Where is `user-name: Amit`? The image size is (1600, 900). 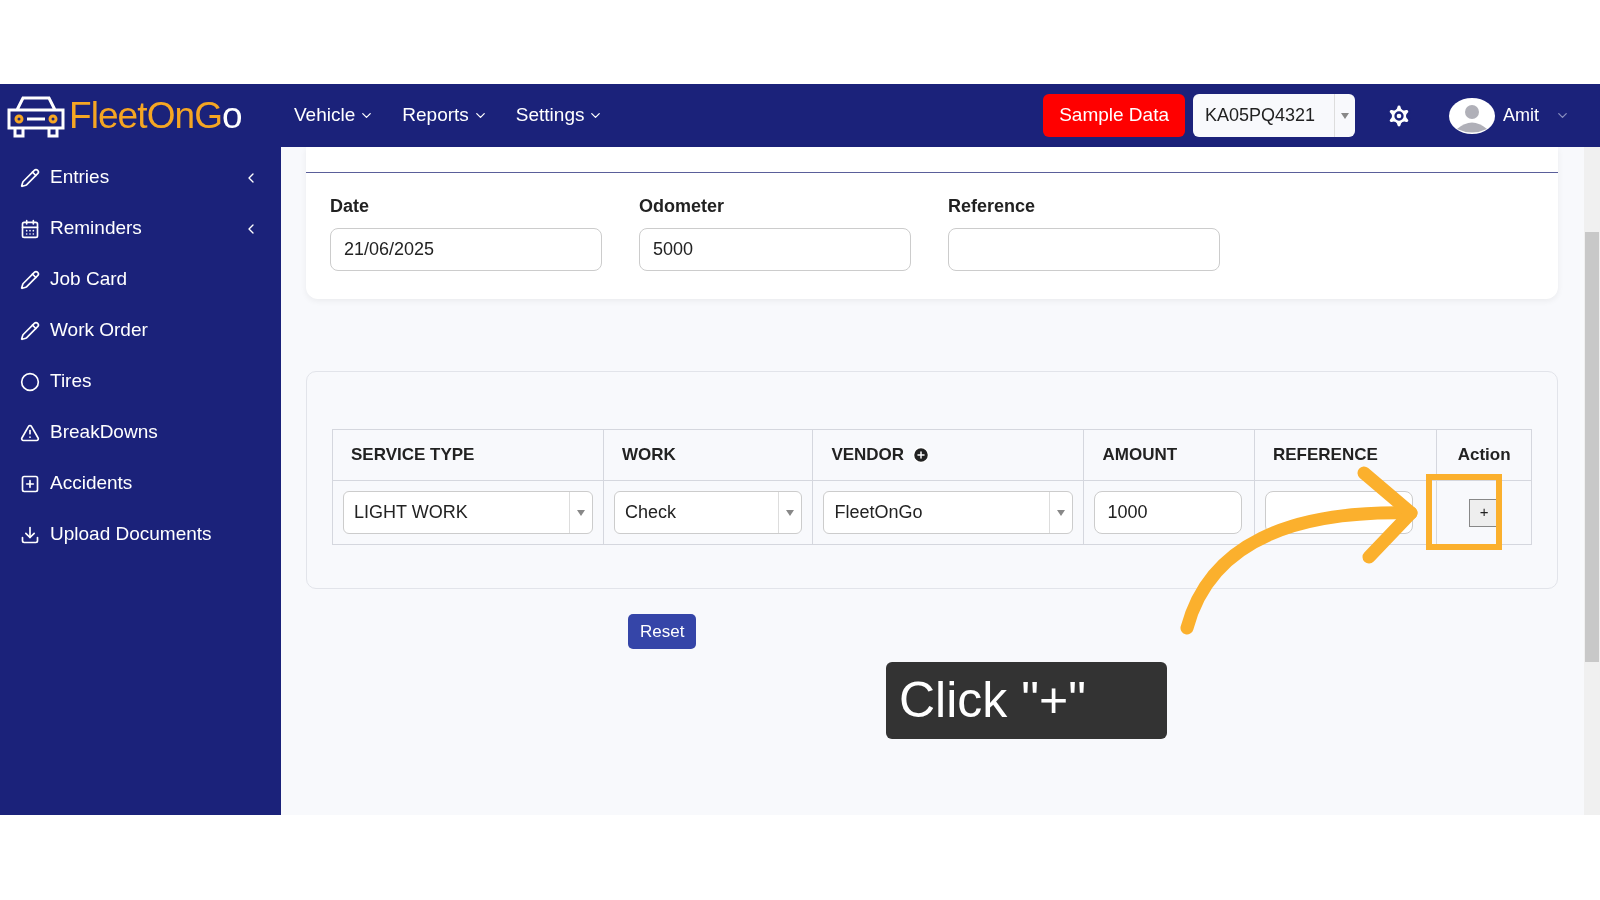 user-name: Amit is located at coordinates (1521, 115).